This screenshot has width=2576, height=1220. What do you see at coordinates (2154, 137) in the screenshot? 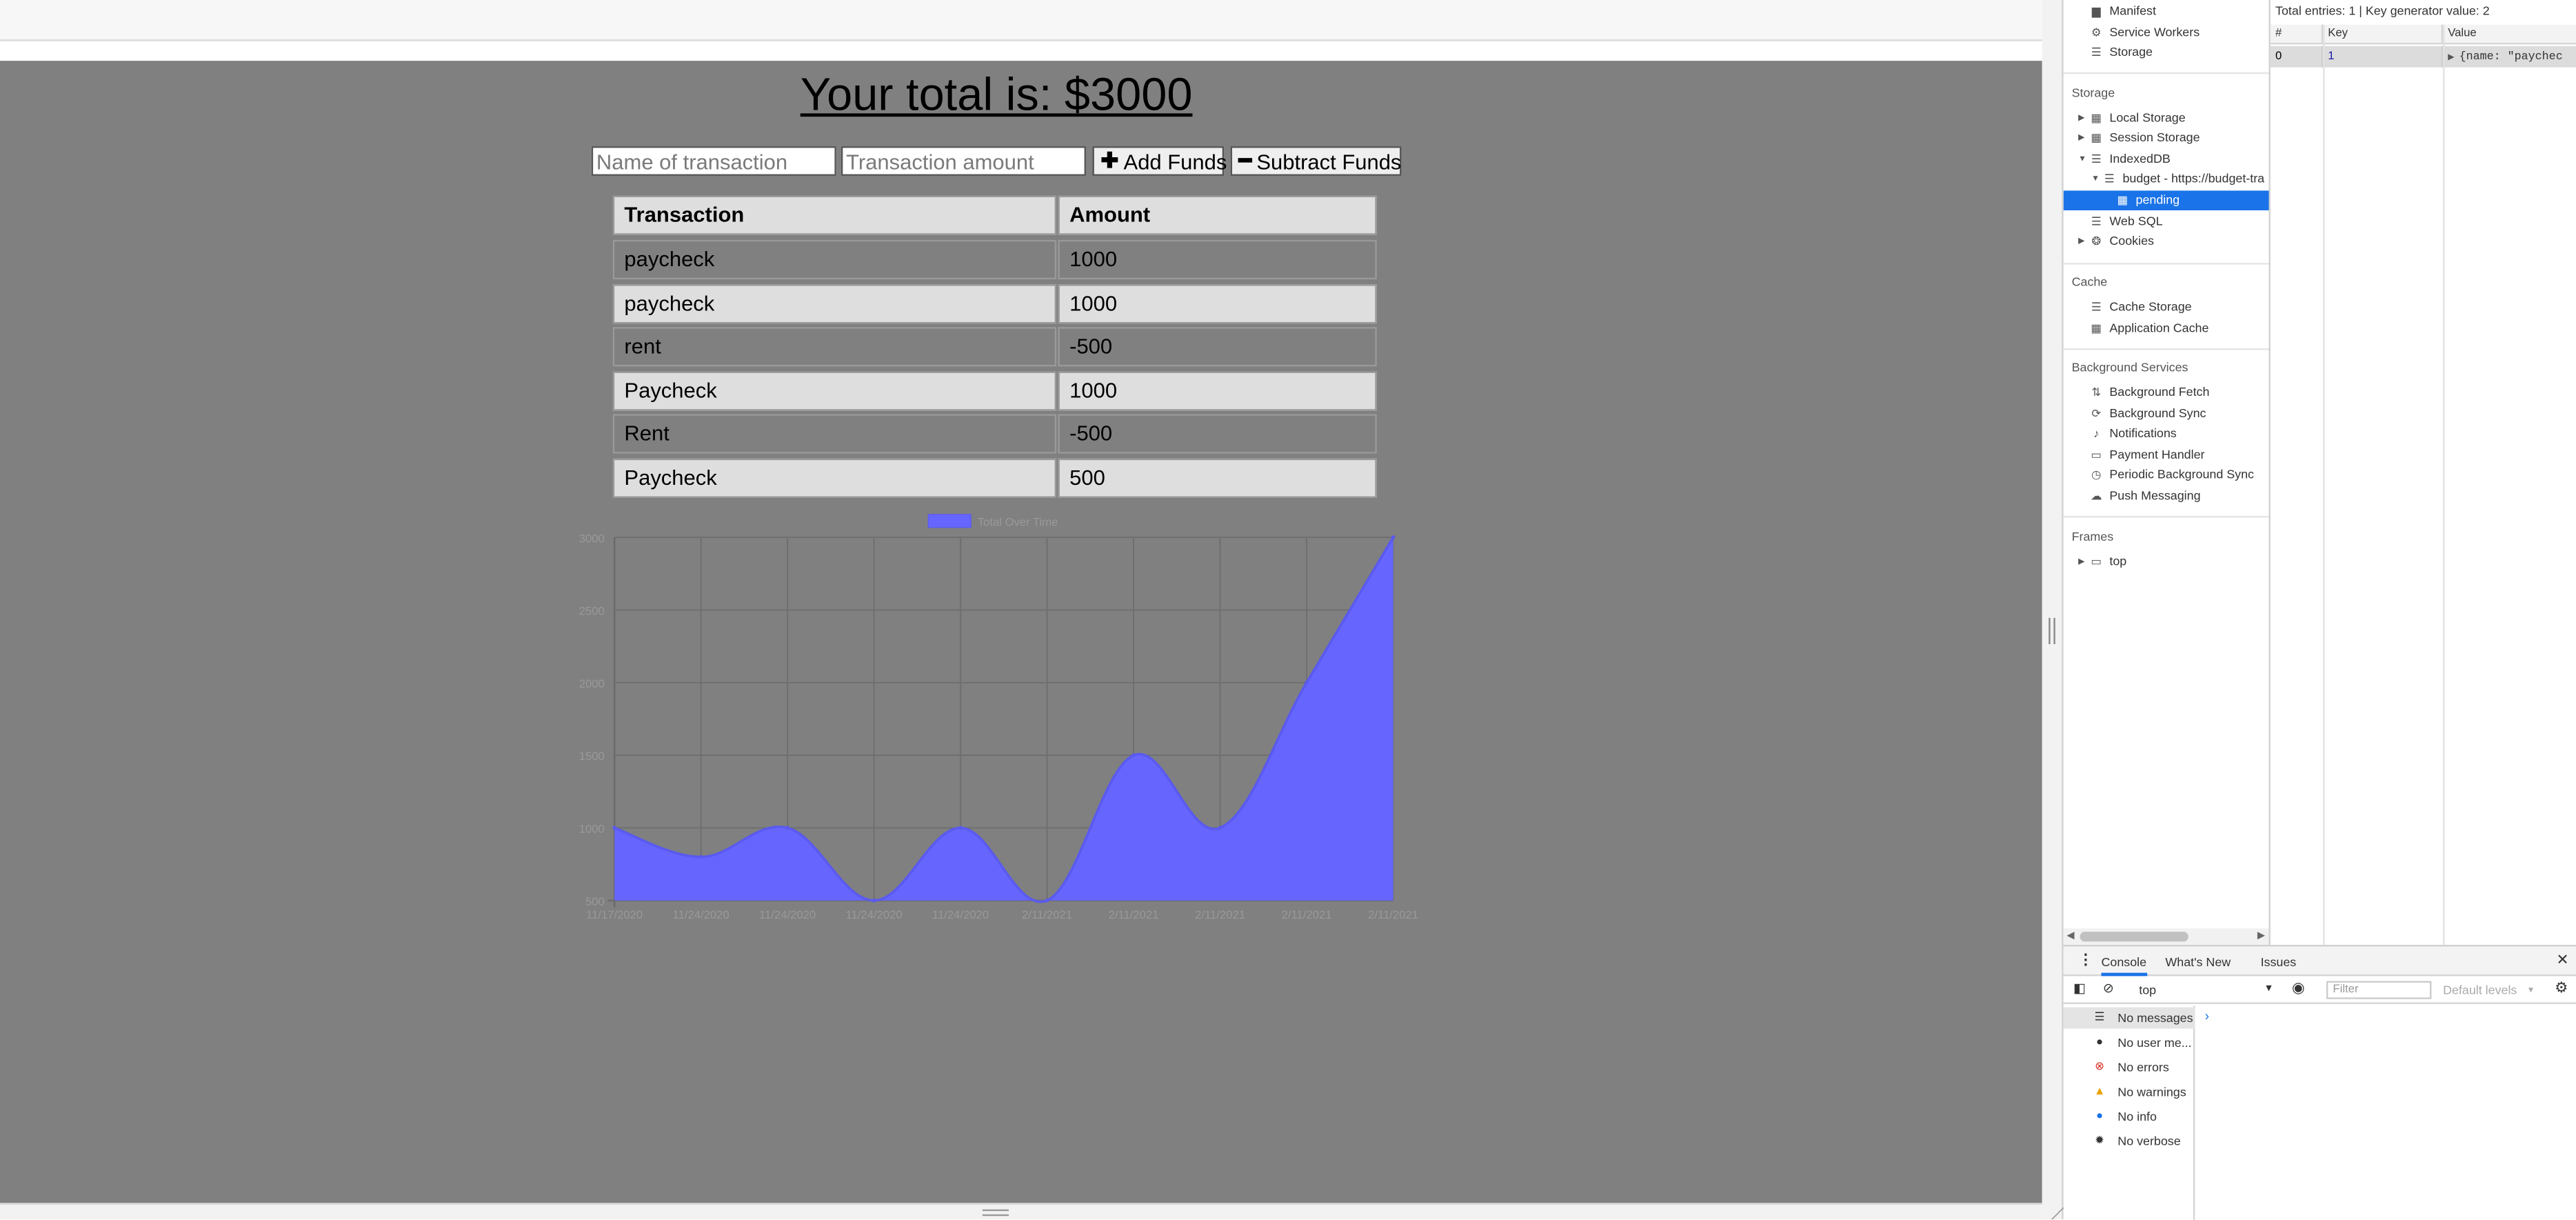
I see `sidebar-label: Session Storage` at bounding box center [2154, 137].